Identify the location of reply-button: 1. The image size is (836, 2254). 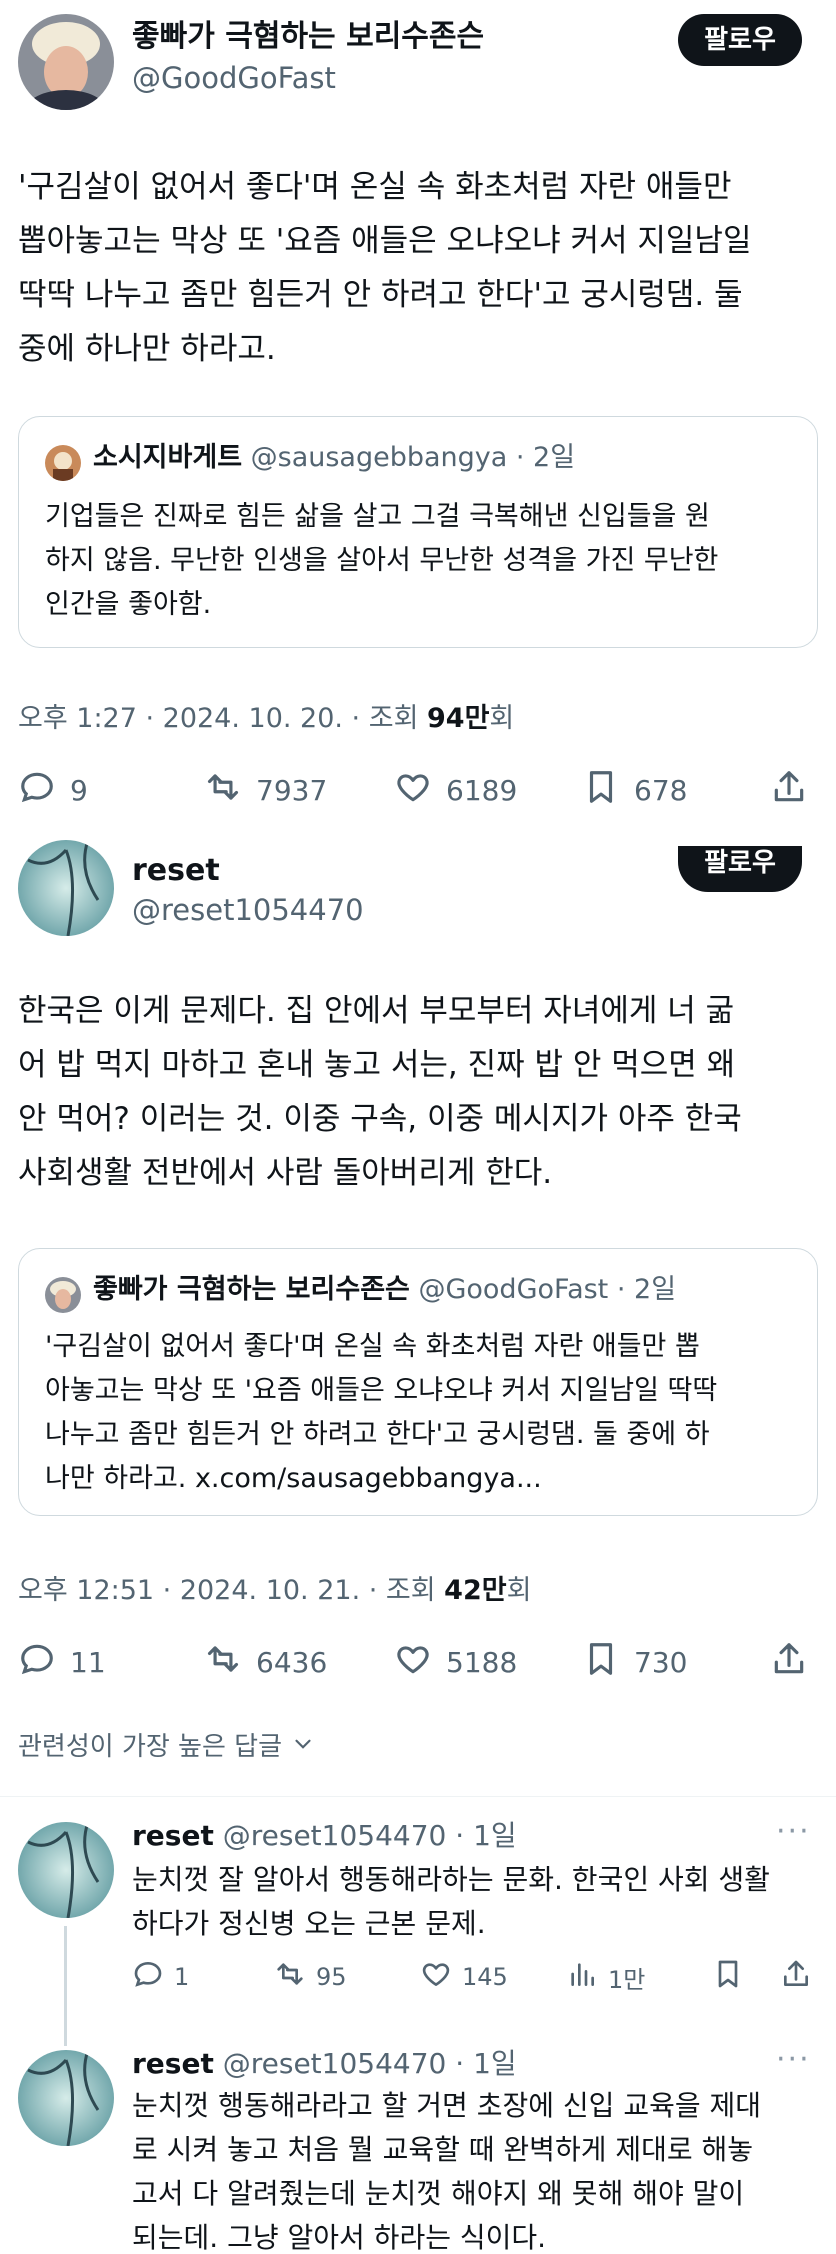
(160, 1977).